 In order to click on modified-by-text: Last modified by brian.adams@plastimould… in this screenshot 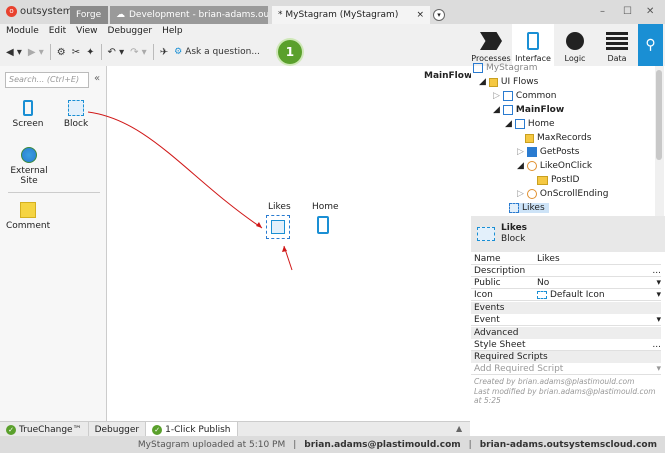, I will do `click(565, 396)`.